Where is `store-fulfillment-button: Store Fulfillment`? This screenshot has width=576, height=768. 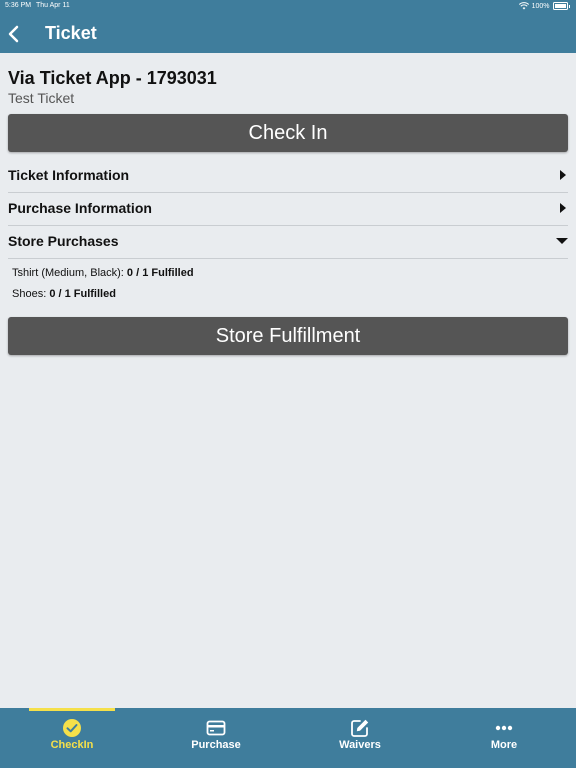
store-fulfillment-button: Store Fulfillment is located at coordinates (288, 336).